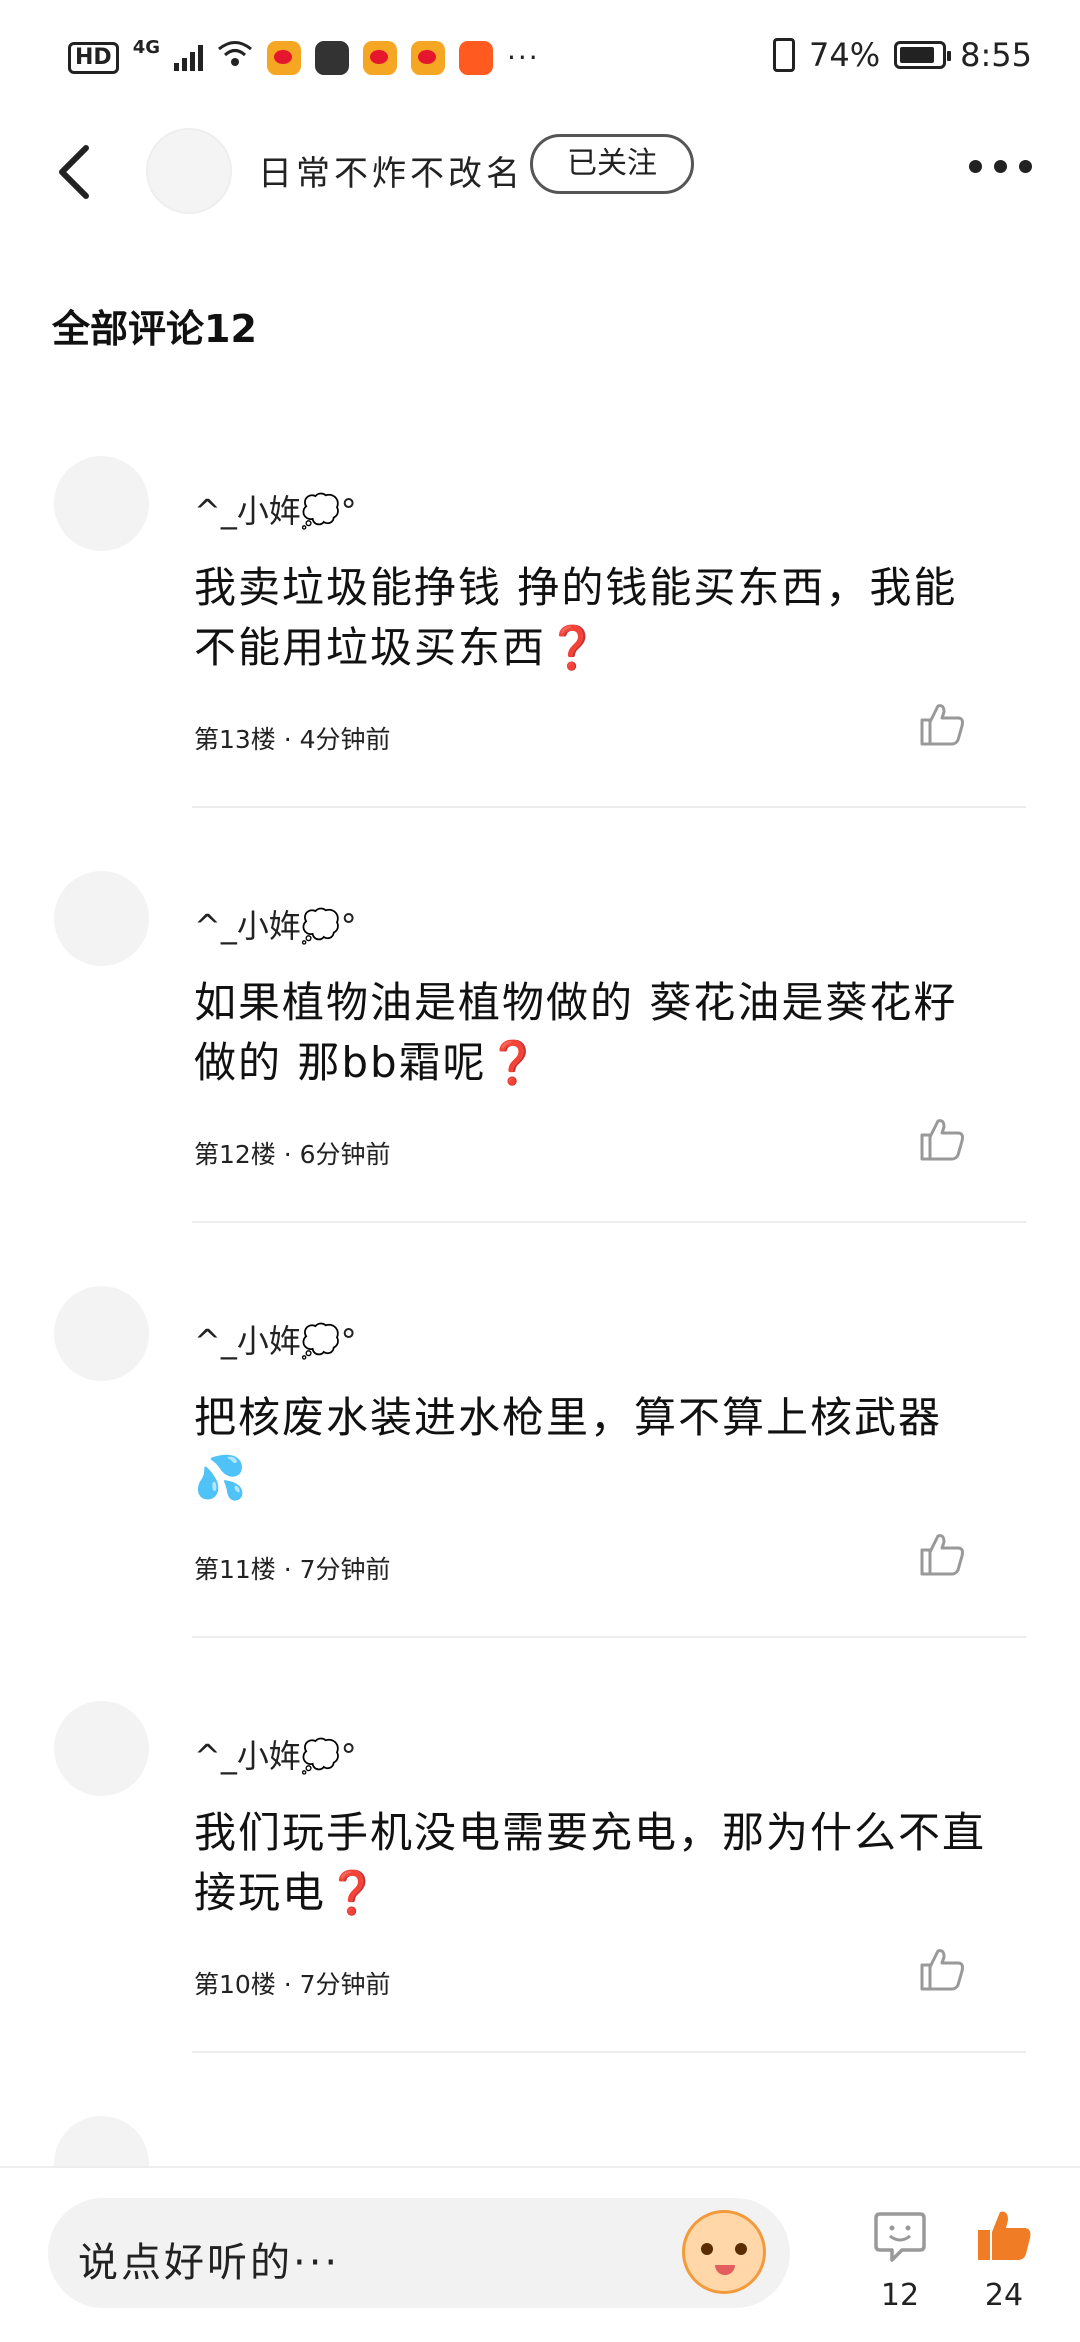 Image resolution: width=1080 pixels, height=2342 pixels. I want to click on like-count: 24, so click(1004, 2295).